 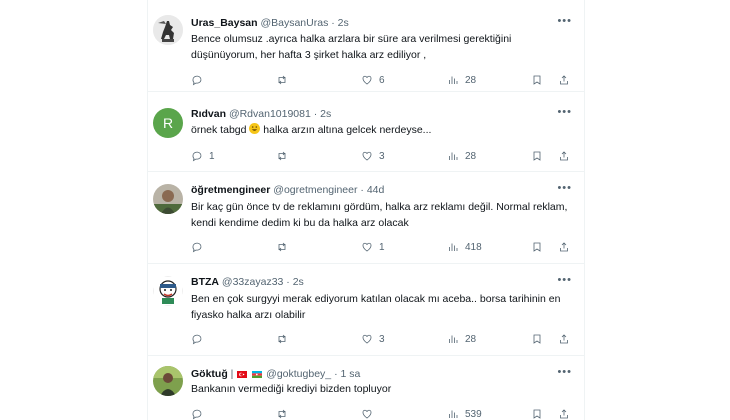 What do you see at coordinates (382, 80) in the screenshot?
I see `like-count: 6` at bounding box center [382, 80].